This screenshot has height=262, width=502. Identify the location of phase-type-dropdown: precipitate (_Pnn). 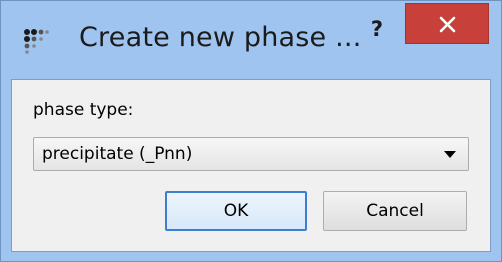
(251, 154).